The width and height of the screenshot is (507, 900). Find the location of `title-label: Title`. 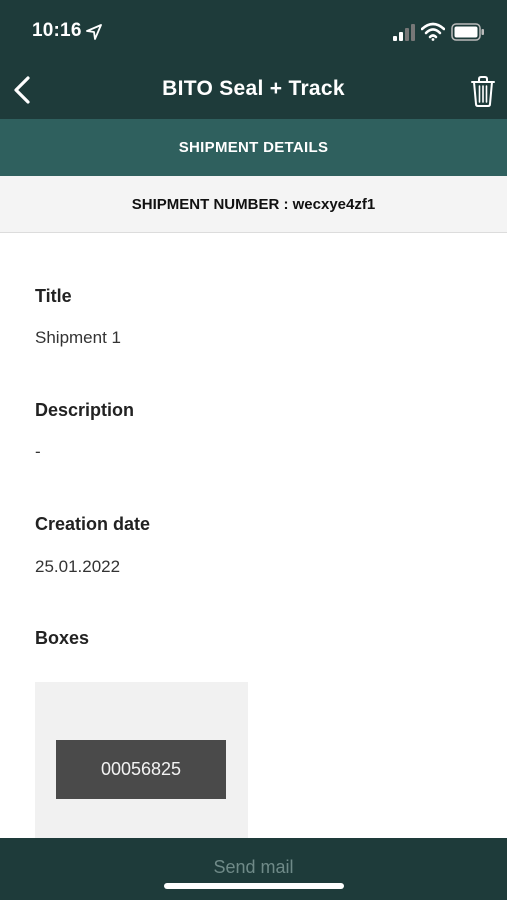

title-label: Title is located at coordinates (53, 296).